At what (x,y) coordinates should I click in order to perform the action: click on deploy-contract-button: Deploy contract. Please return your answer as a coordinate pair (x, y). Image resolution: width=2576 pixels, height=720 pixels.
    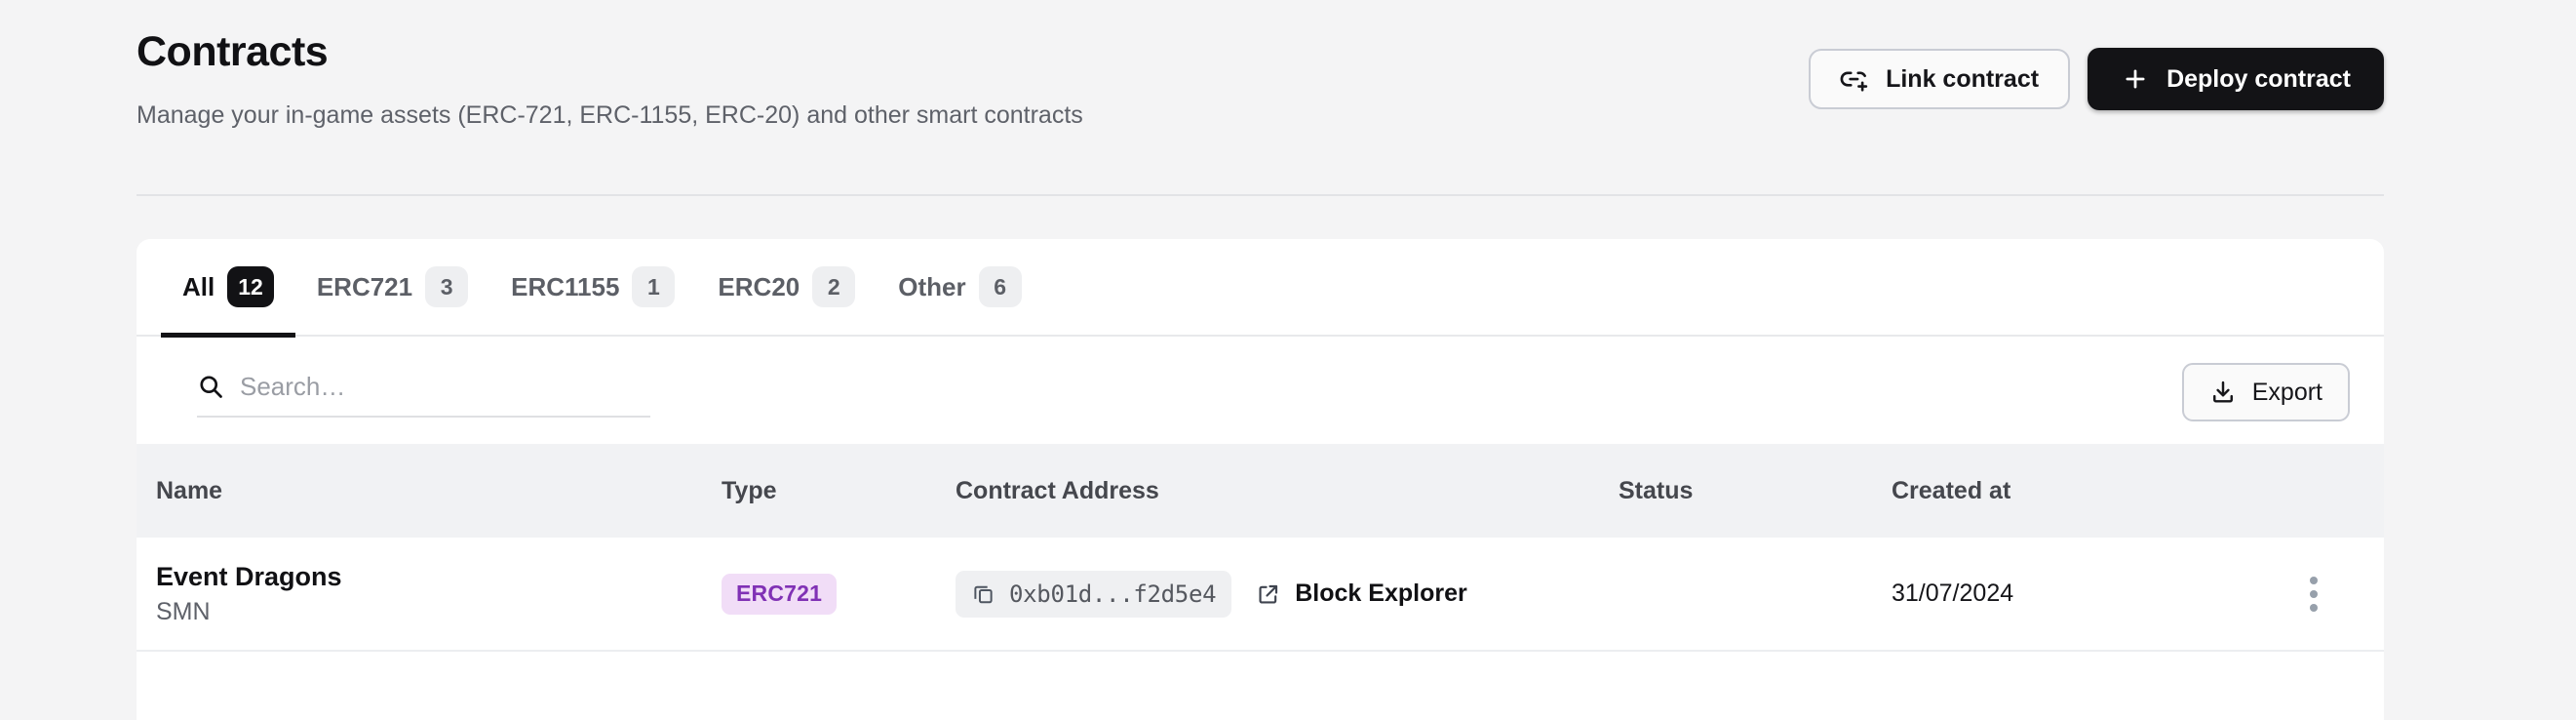
    Looking at the image, I should click on (2236, 79).